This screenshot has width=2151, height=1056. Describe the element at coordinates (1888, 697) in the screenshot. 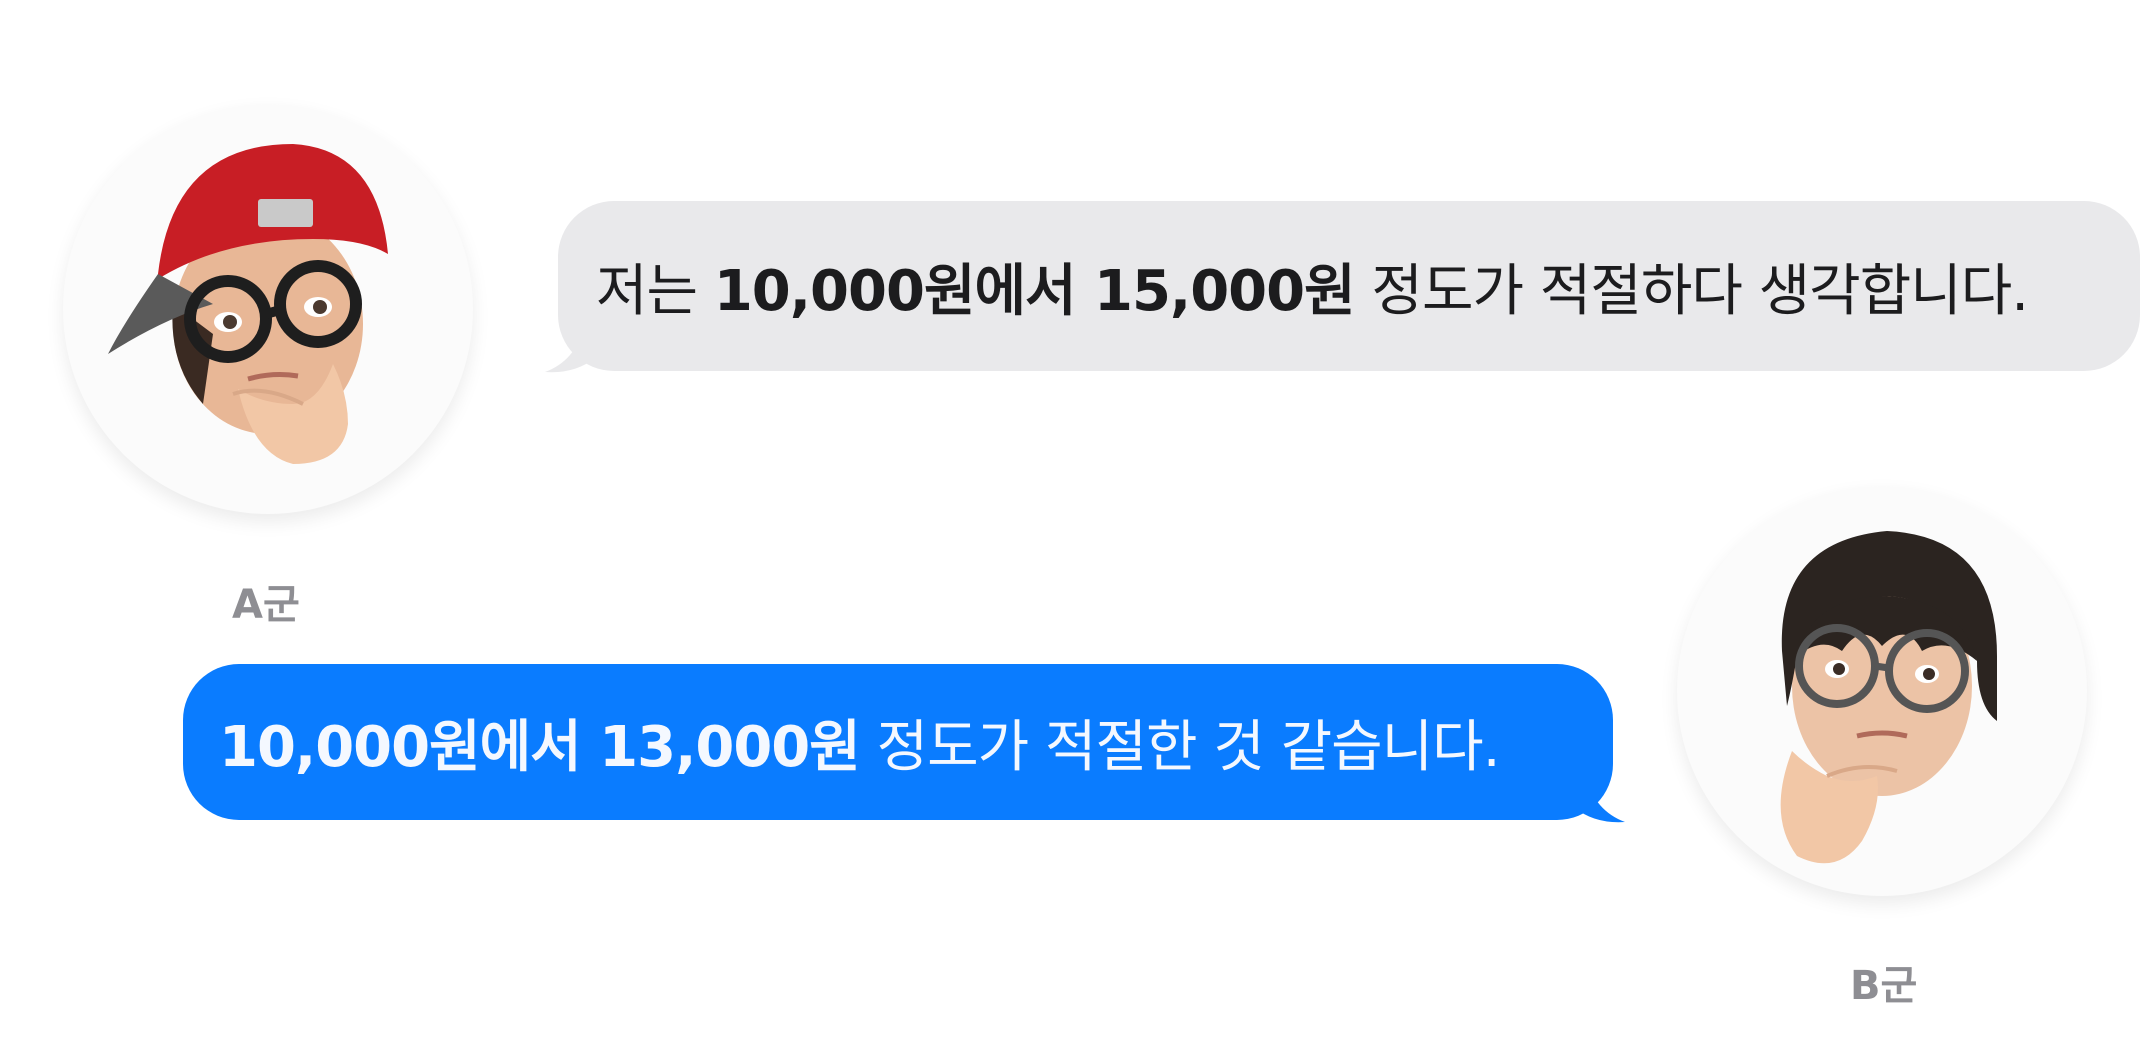

I see `memoji-bowl-cut-icon` at that location.